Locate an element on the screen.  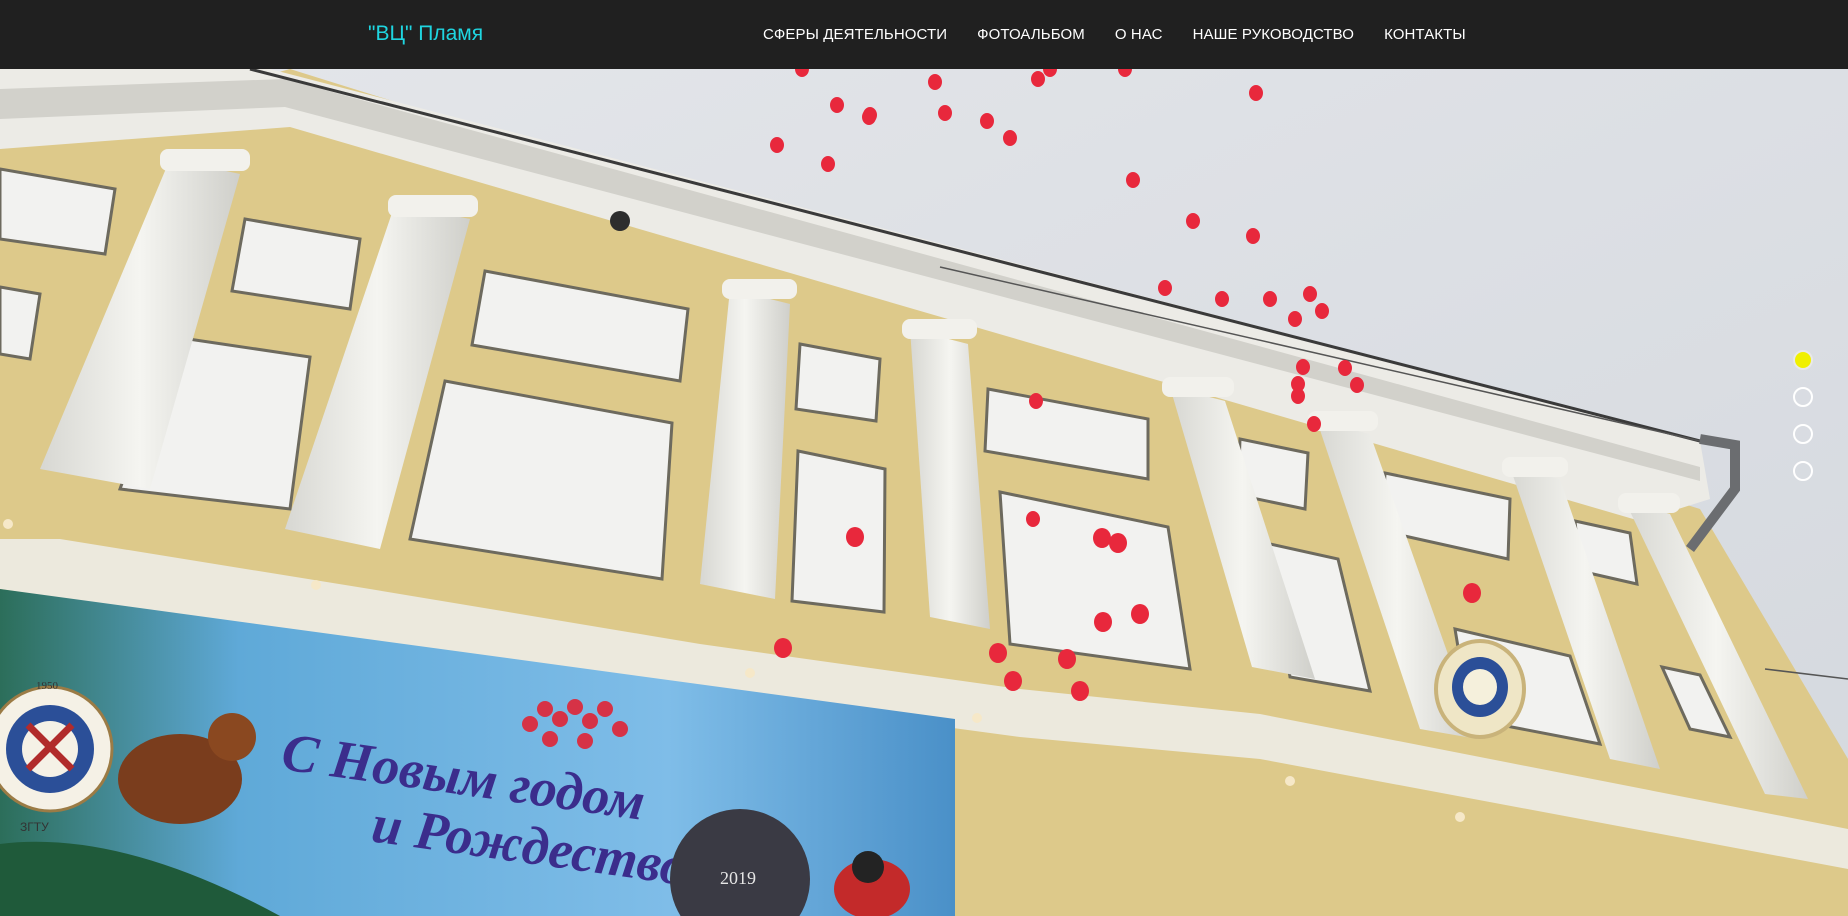
banner-emblem-year: 1950 is located at coordinates (47, 686).